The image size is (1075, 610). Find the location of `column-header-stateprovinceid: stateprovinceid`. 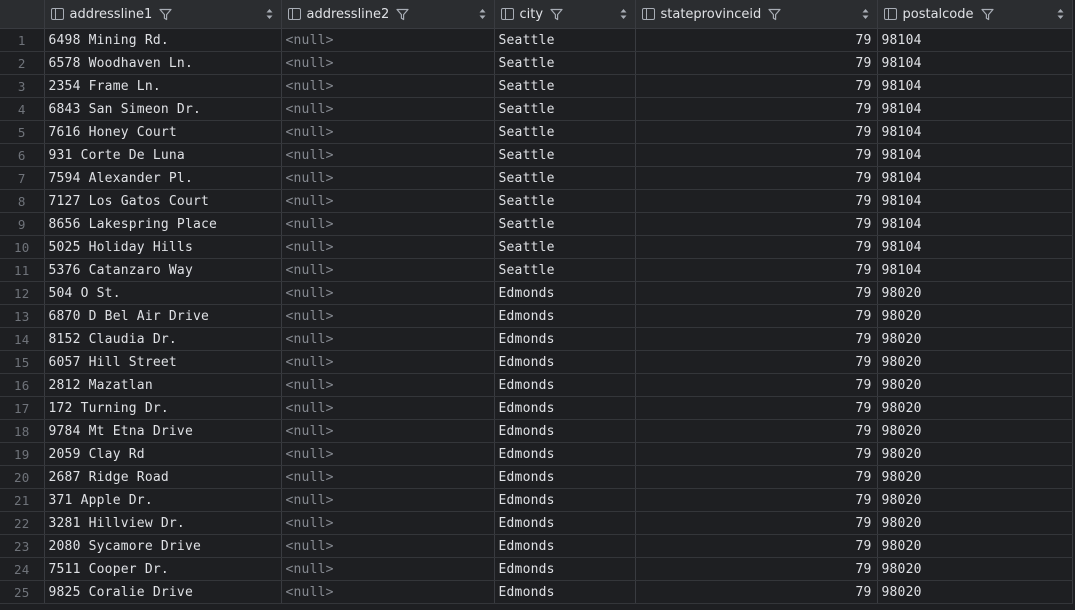

column-header-stateprovinceid: stateprovinceid is located at coordinates (756, 14).